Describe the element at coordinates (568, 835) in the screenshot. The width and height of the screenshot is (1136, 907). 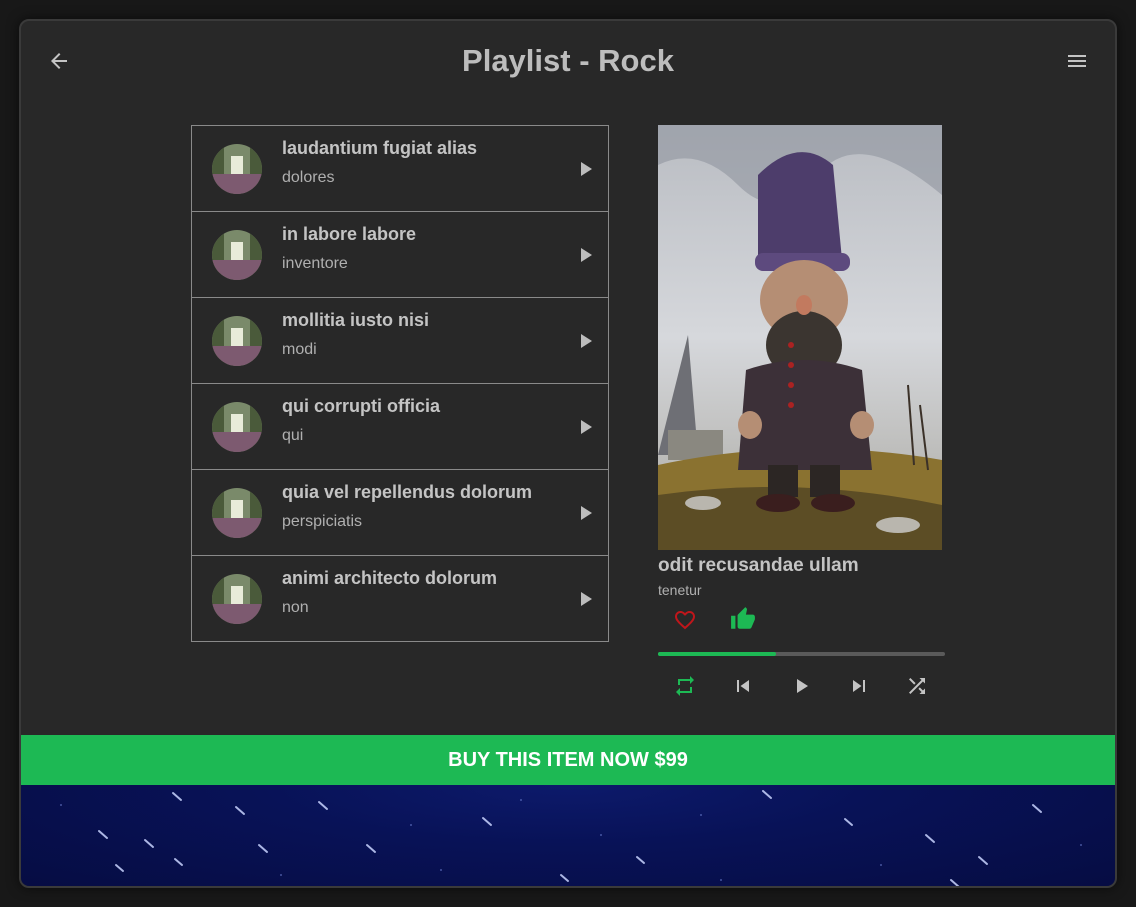
I see `starfield-banner` at that location.